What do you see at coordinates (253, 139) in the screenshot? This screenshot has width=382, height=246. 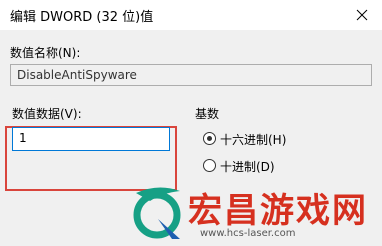 I see `radio-hex-label: 十六进制(H)` at bounding box center [253, 139].